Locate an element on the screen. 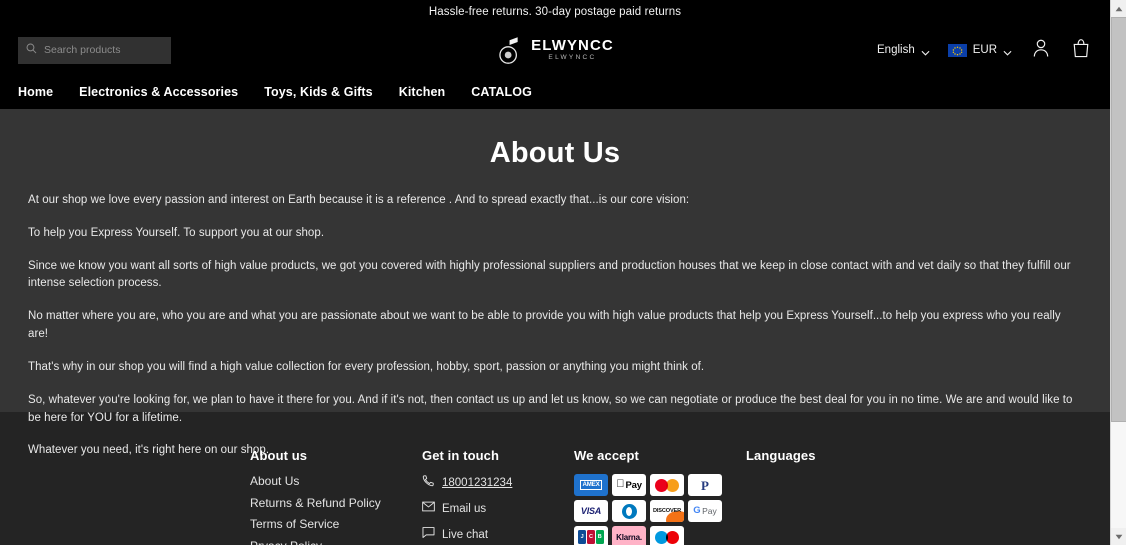 The height and width of the screenshot is (545, 1126). header-actions: English EUR is located at coordinates (984, 50).